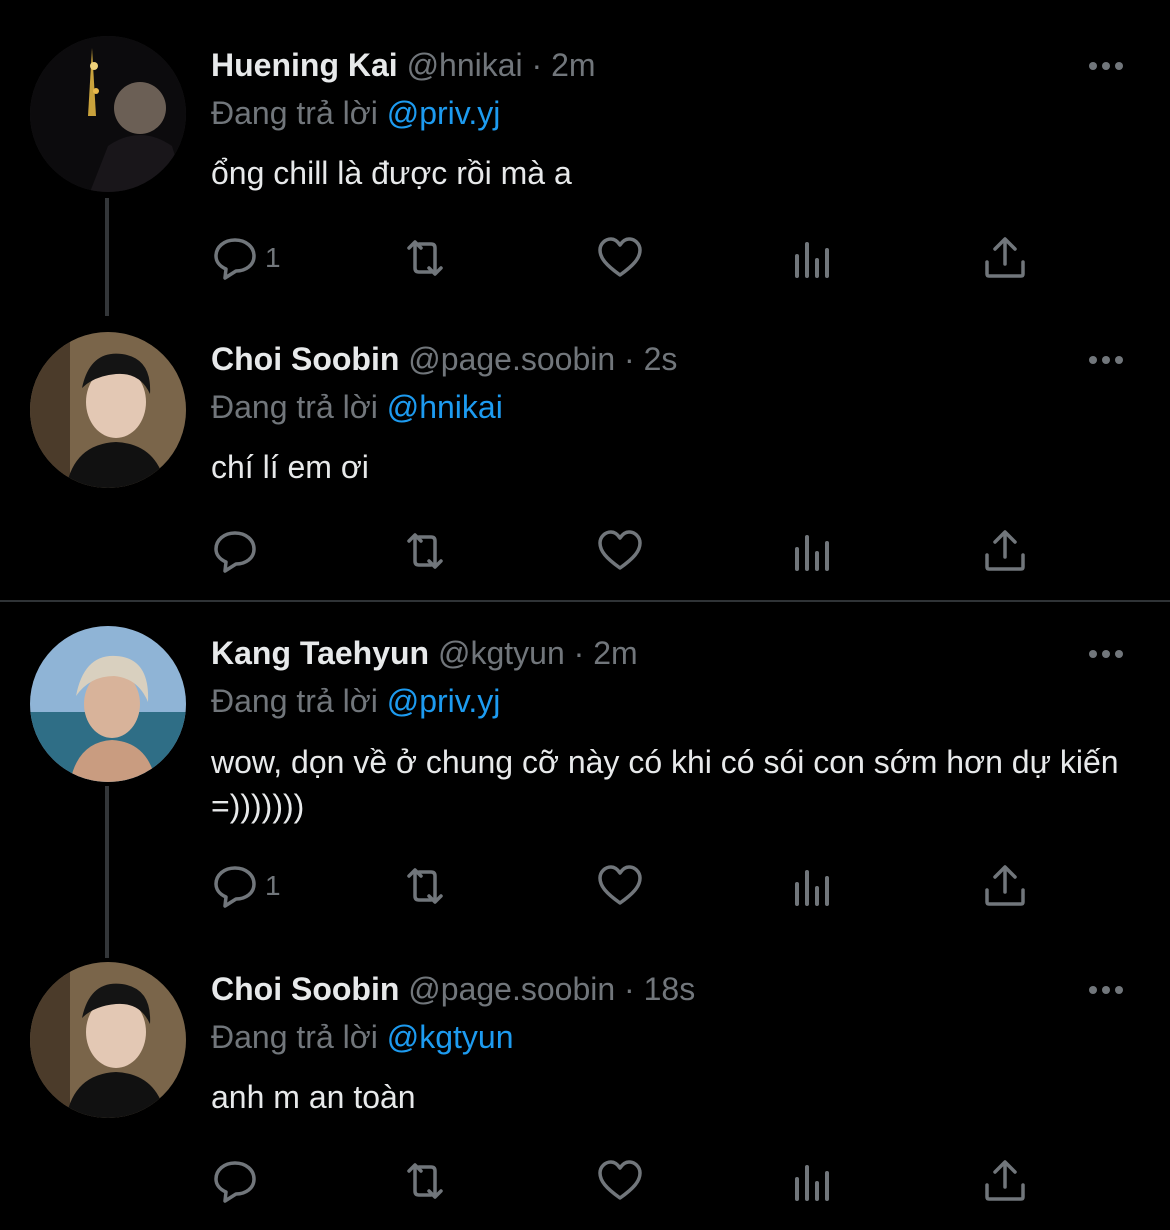 This screenshot has height=1230, width=1170. I want to click on display-name: Huening Kai, so click(304, 65).